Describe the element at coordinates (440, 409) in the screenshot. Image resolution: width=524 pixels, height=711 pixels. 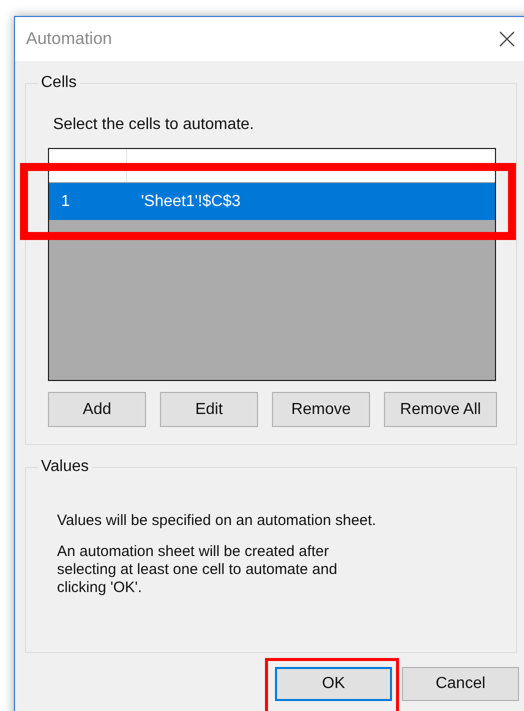
I see `list-action-button: Remove All` at that location.